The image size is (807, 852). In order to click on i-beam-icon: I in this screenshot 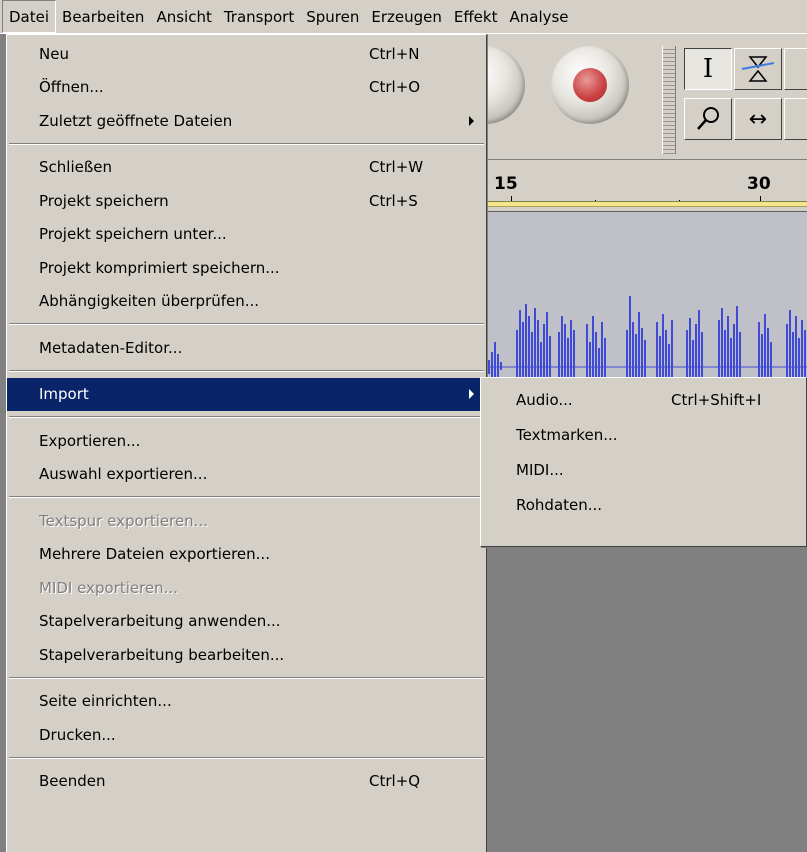, I will do `click(708, 69)`.